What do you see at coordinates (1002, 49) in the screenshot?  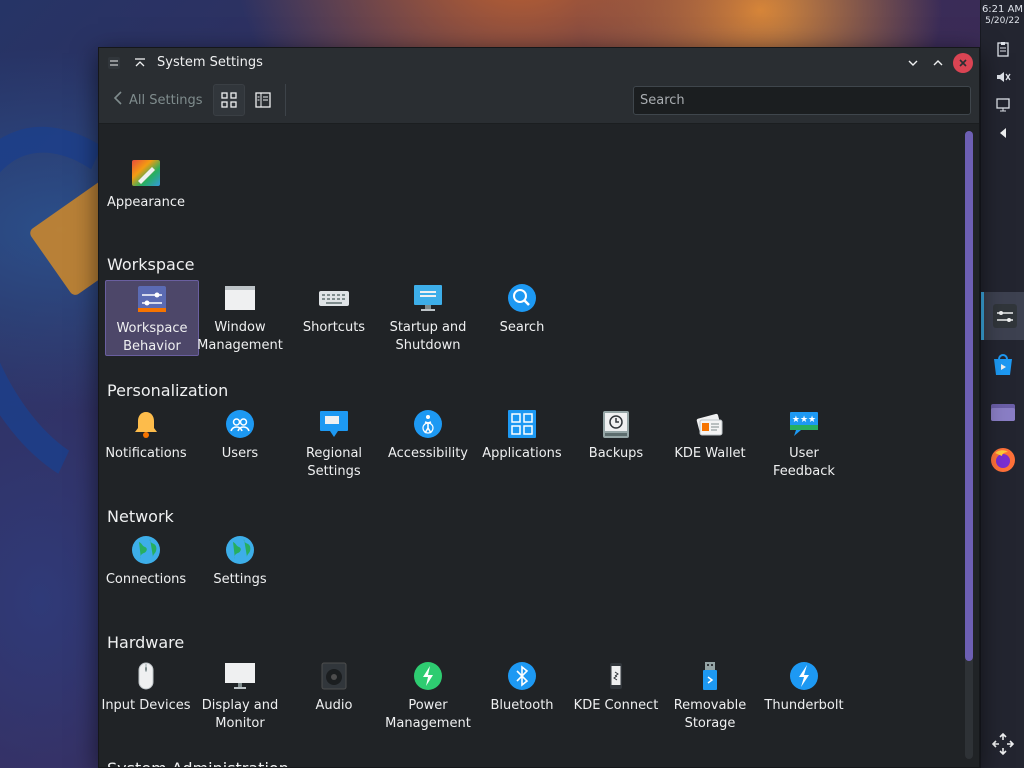 I see `clipboard-icon` at bounding box center [1002, 49].